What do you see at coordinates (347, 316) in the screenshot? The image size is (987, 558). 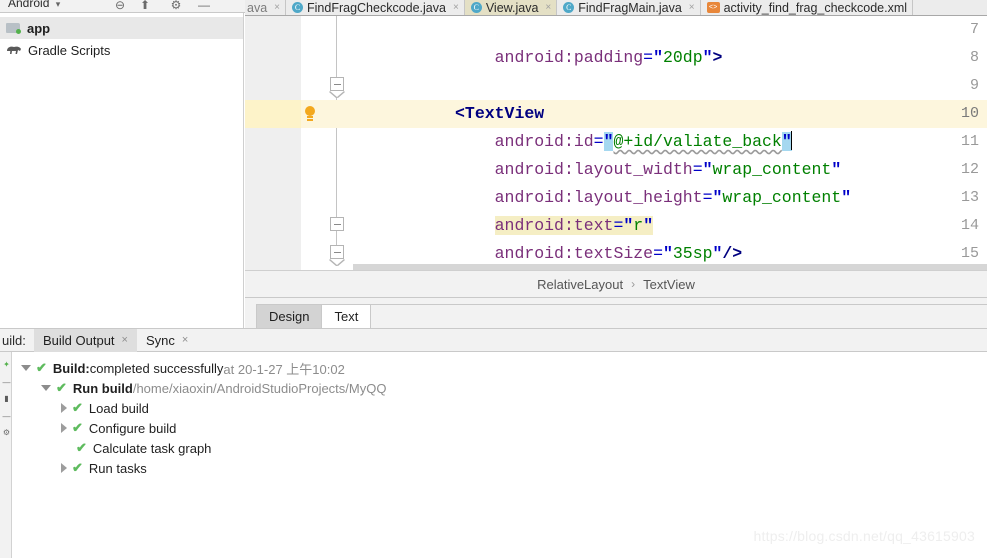 I see `tab-text: Text` at bounding box center [347, 316].